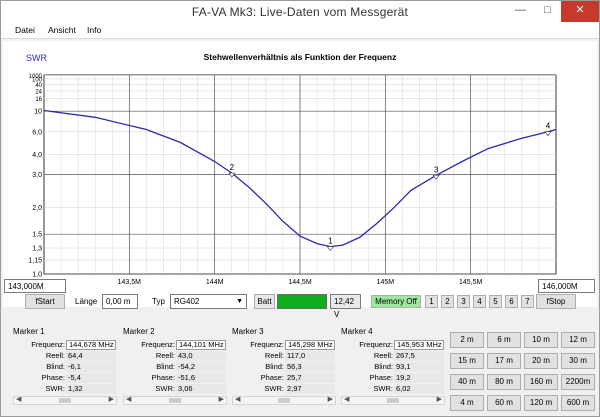 Image resolution: width=600 pixels, height=417 pixels. What do you see at coordinates (38, 112) in the screenshot?
I see `y-tick-label: 10` at bounding box center [38, 112].